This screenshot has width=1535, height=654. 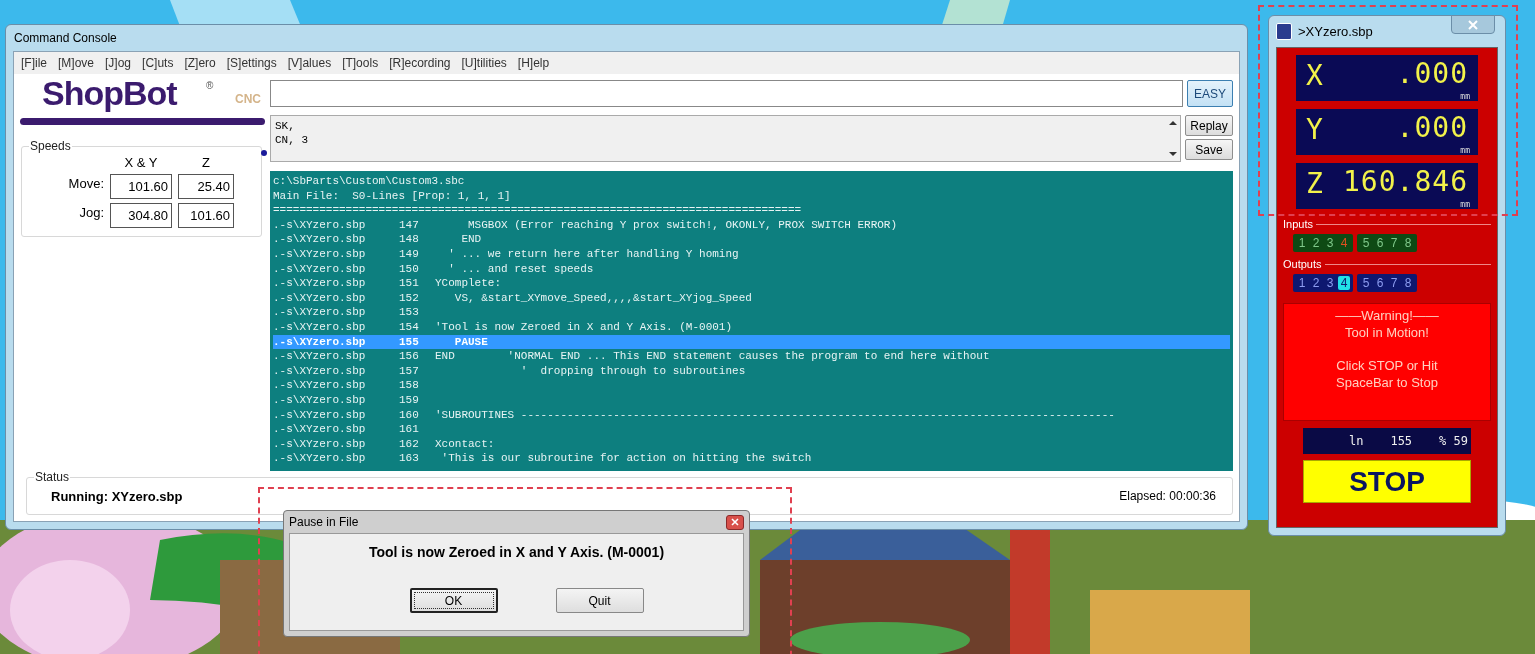 What do you see at coordinates (602, 298) in the screenshot?
I see `code-text: VS, &start_XYmove_Speed,,,,&start_XYjog_Speed` at bounding box center [602, 298].